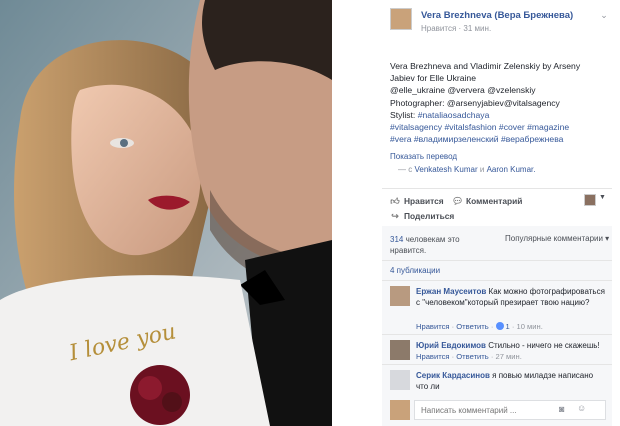 The height and width of the screenshot is (426, 620). I want to click on caption-line: @elle_ukraine @ververa @vzelenskiy, so click(463, 90).